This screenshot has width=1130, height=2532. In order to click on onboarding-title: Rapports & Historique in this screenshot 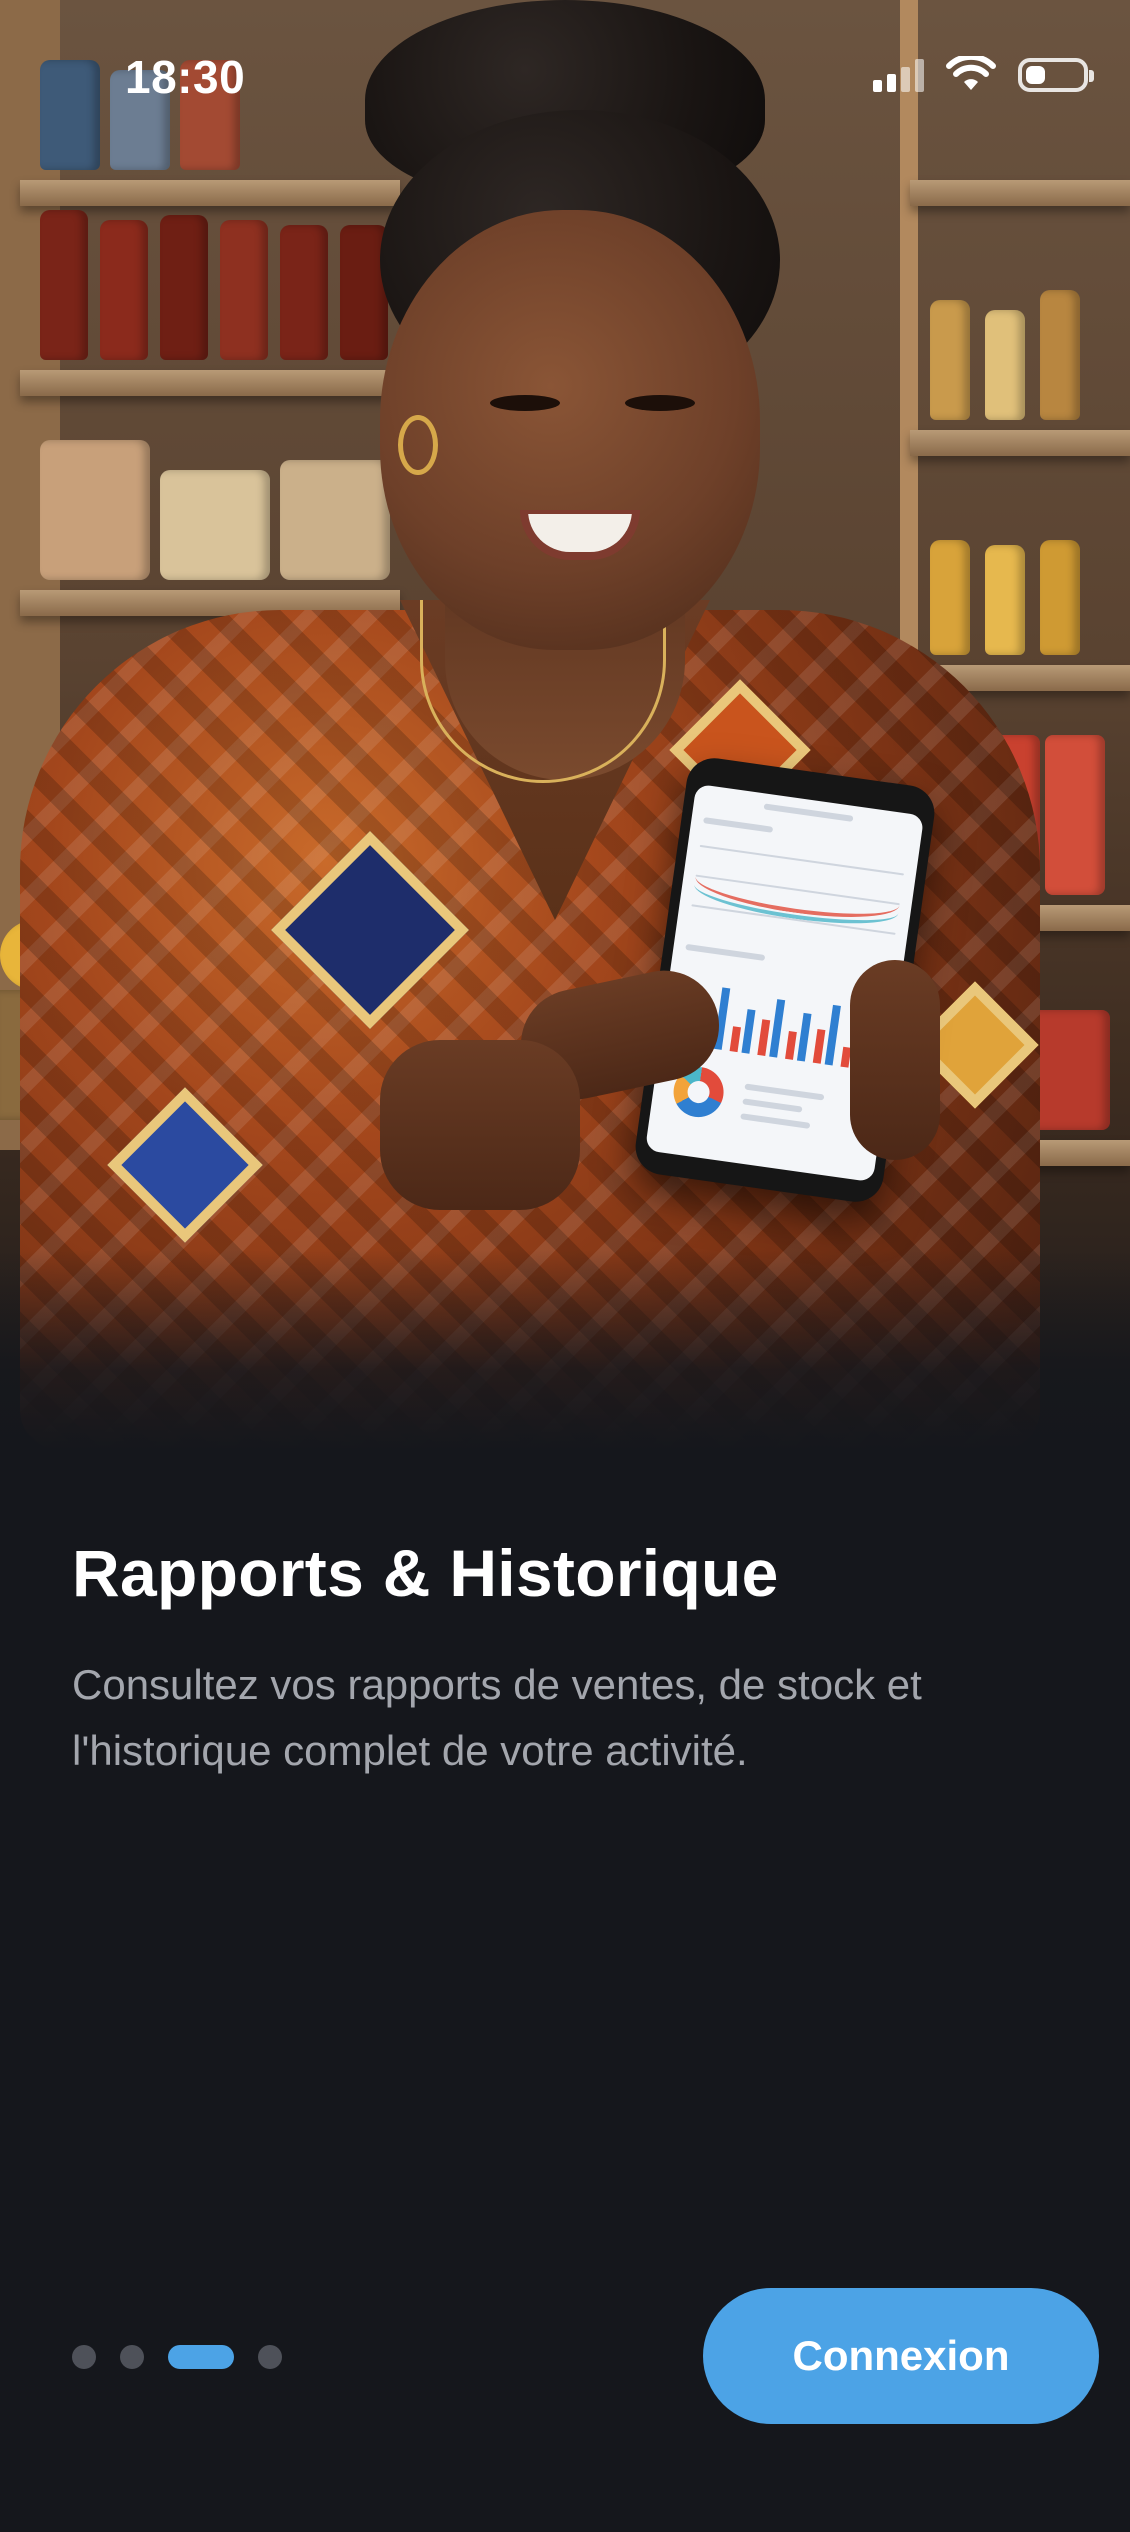, I will do `click(425, 1573)`.